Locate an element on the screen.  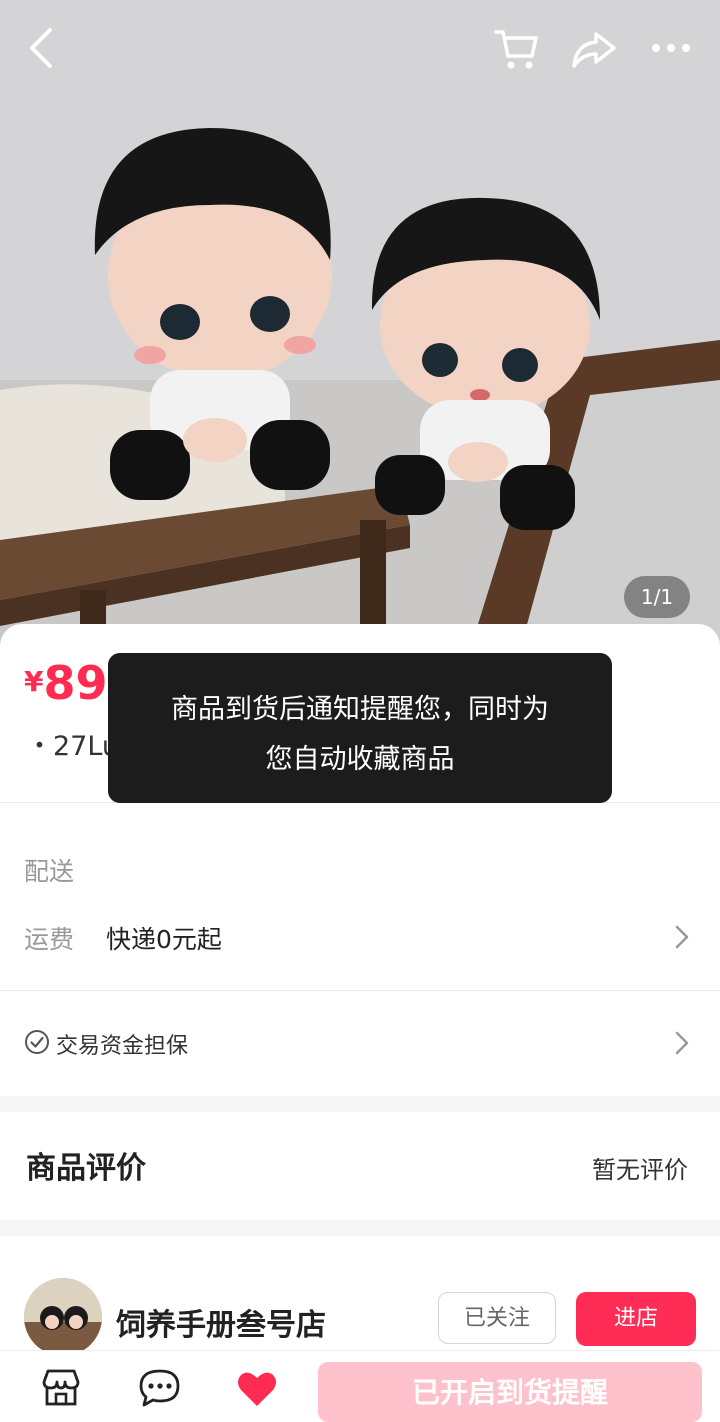
shop-avatar is located at coordinates (63, 1317).